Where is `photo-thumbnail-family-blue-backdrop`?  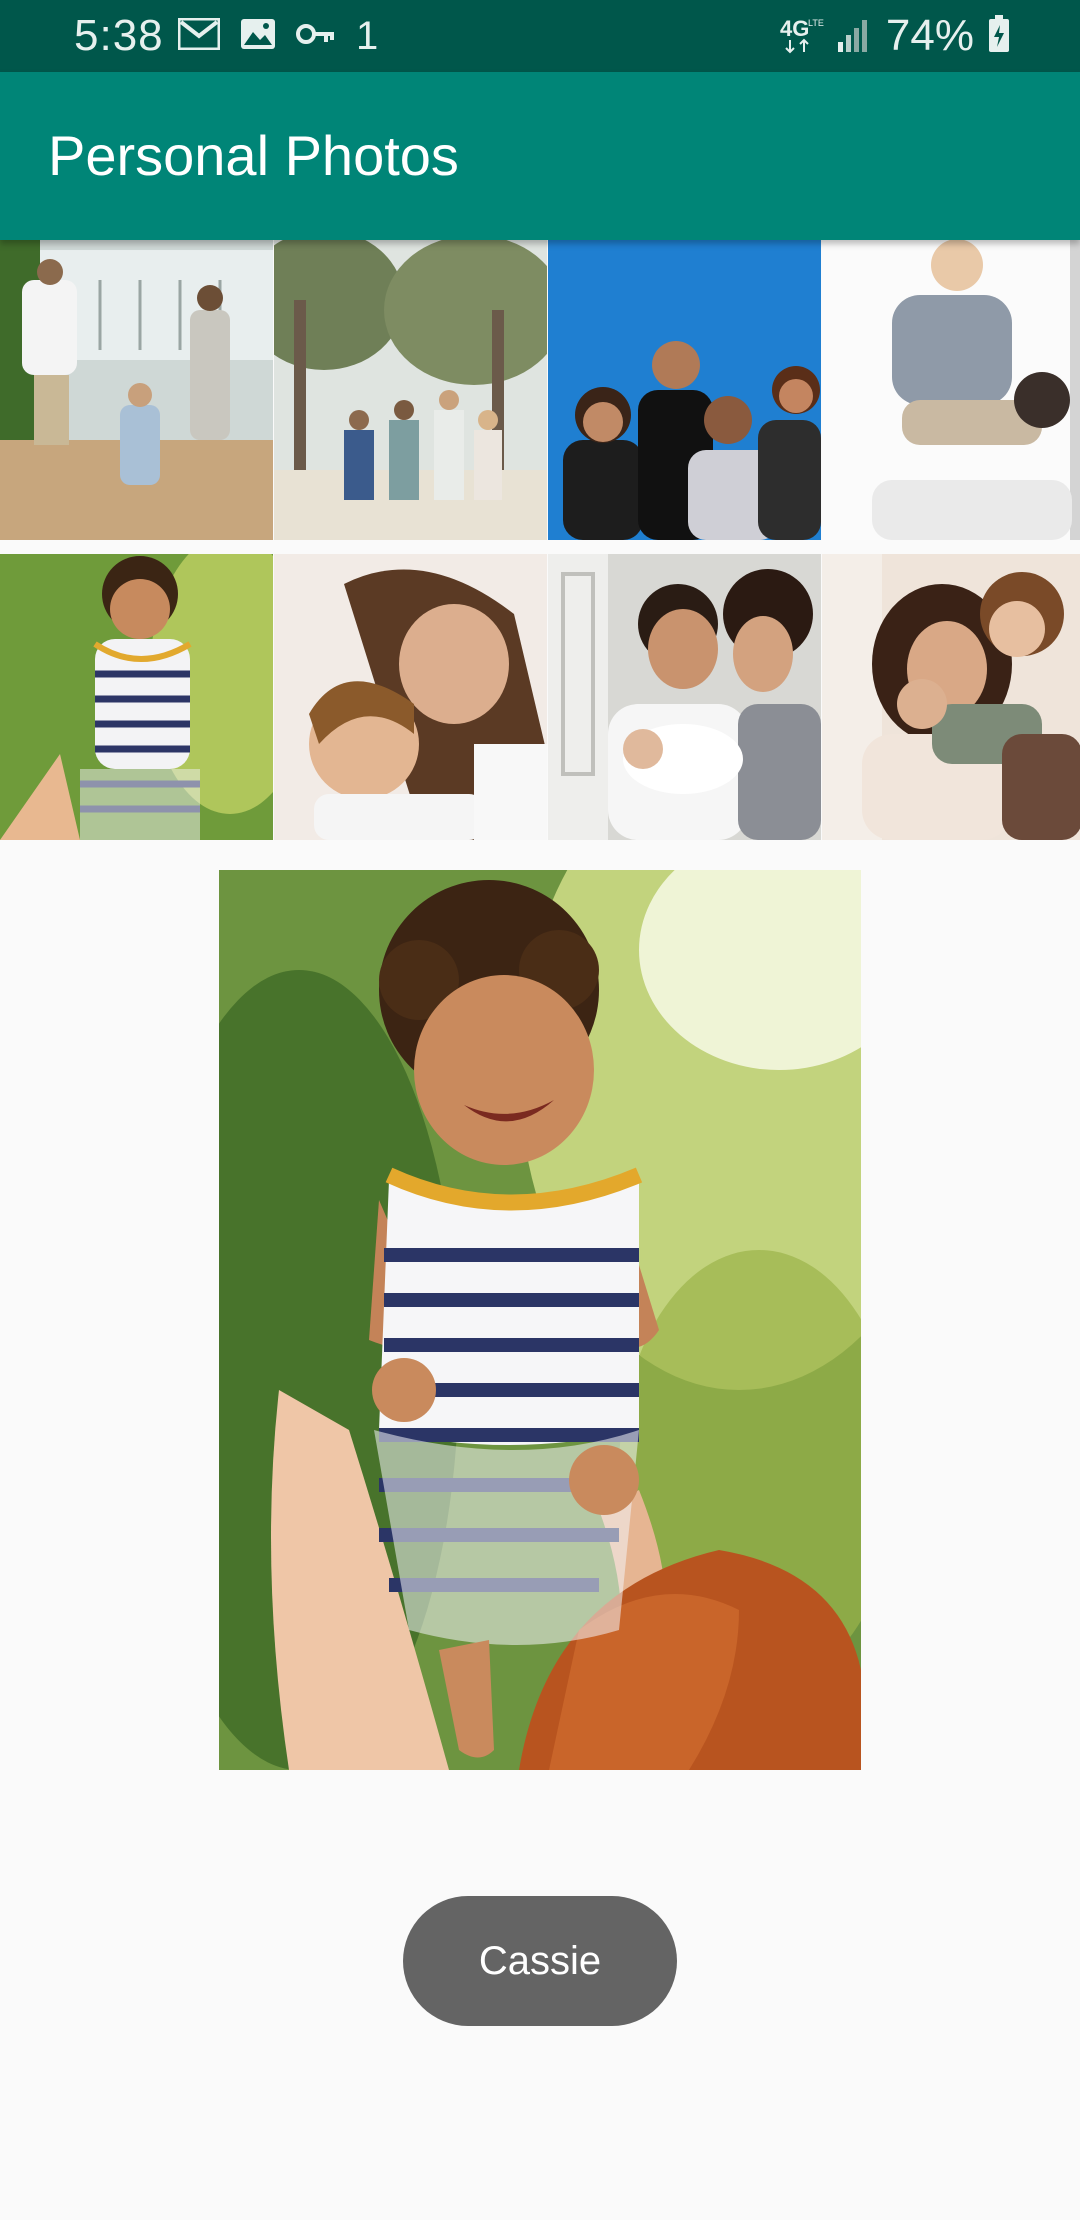
photo-thumbnail-family-blue-backdrop is located at coordinates (684, 390).